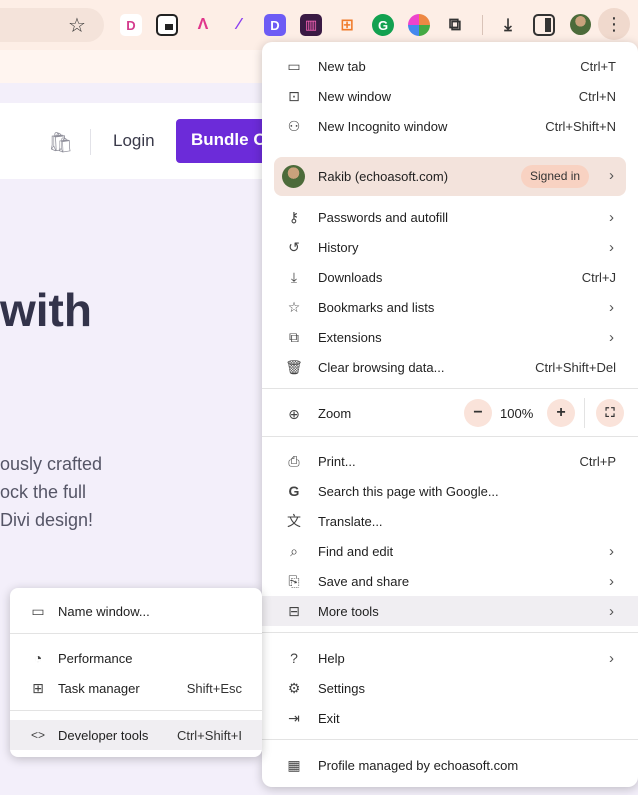 The width and height of the screenshot is (638, 795). What do you see at coordinates (450, 718) in the screenshot?
I see `exit-item: ⇥ Exit` at bounding box center [450, 718].